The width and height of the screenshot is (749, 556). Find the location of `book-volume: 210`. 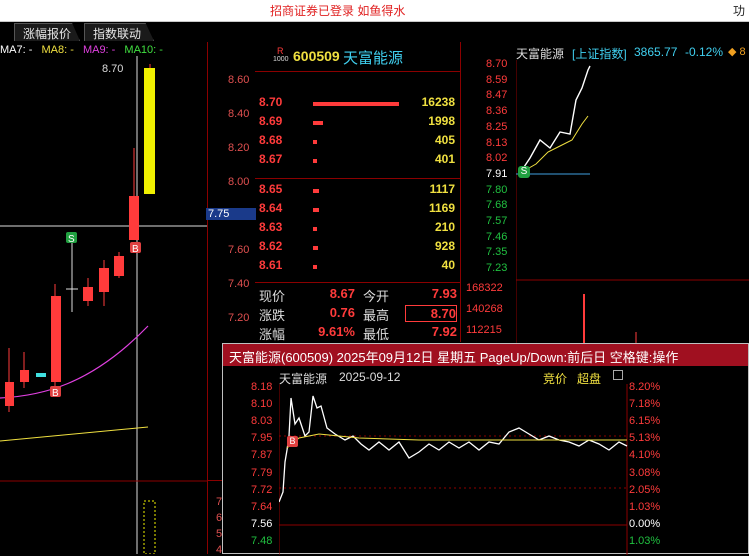

book-volume: 210 is located at coordinates (444, 227).